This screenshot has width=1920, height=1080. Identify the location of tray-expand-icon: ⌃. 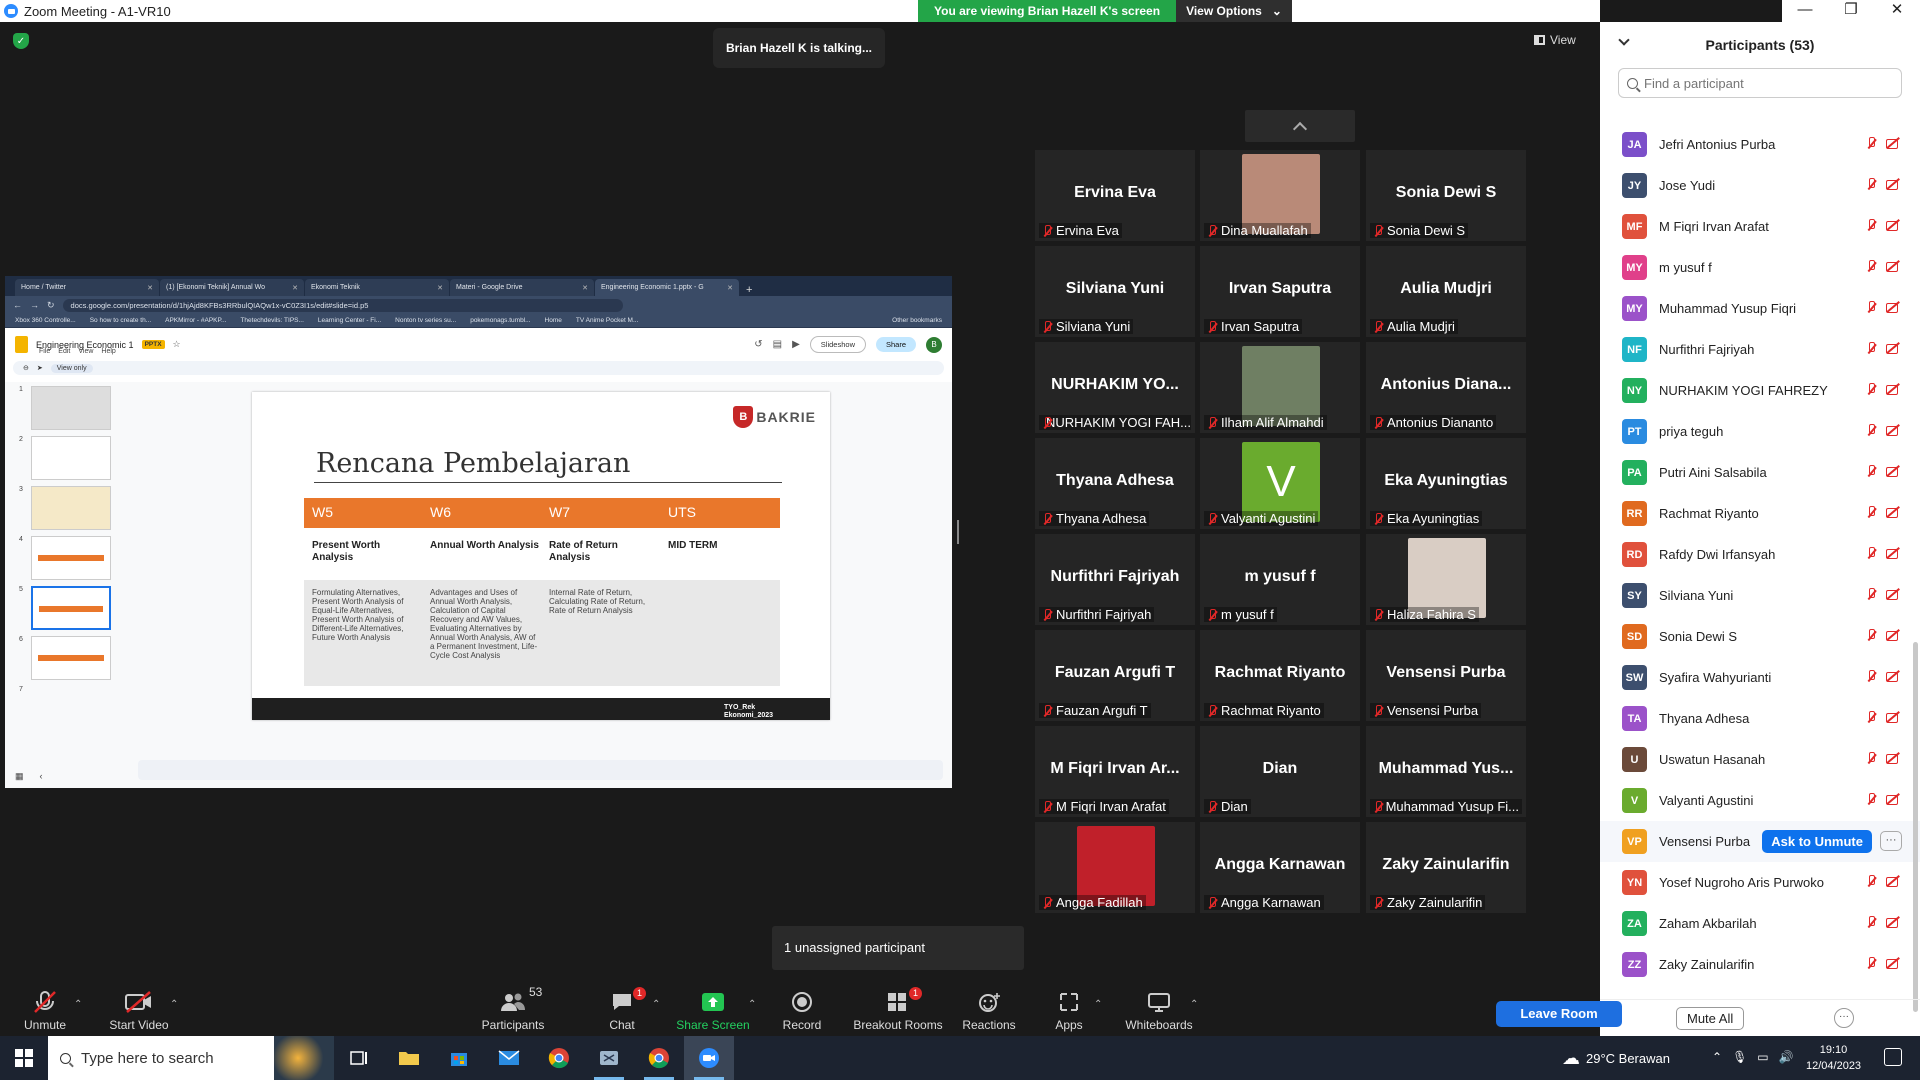
(1717, 1057).